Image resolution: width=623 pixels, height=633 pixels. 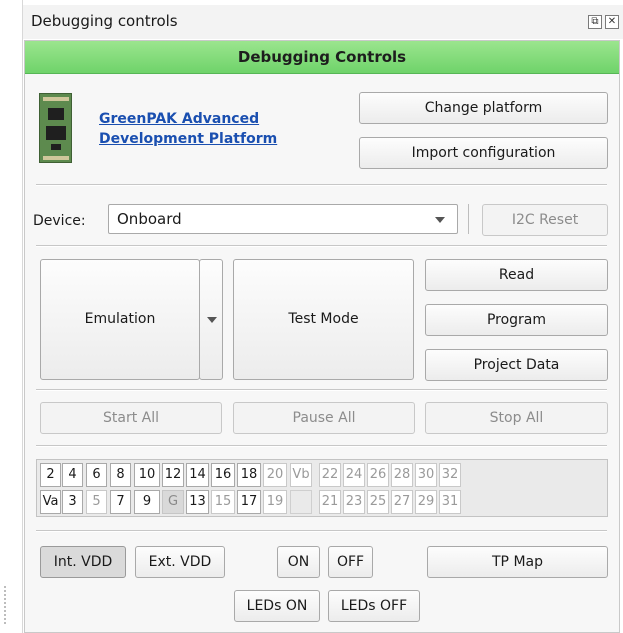 What do you see at coordinates (483, 108) in the screenshot?
I see `change-platform-button: Change platform` at bounding box center [483, 108].